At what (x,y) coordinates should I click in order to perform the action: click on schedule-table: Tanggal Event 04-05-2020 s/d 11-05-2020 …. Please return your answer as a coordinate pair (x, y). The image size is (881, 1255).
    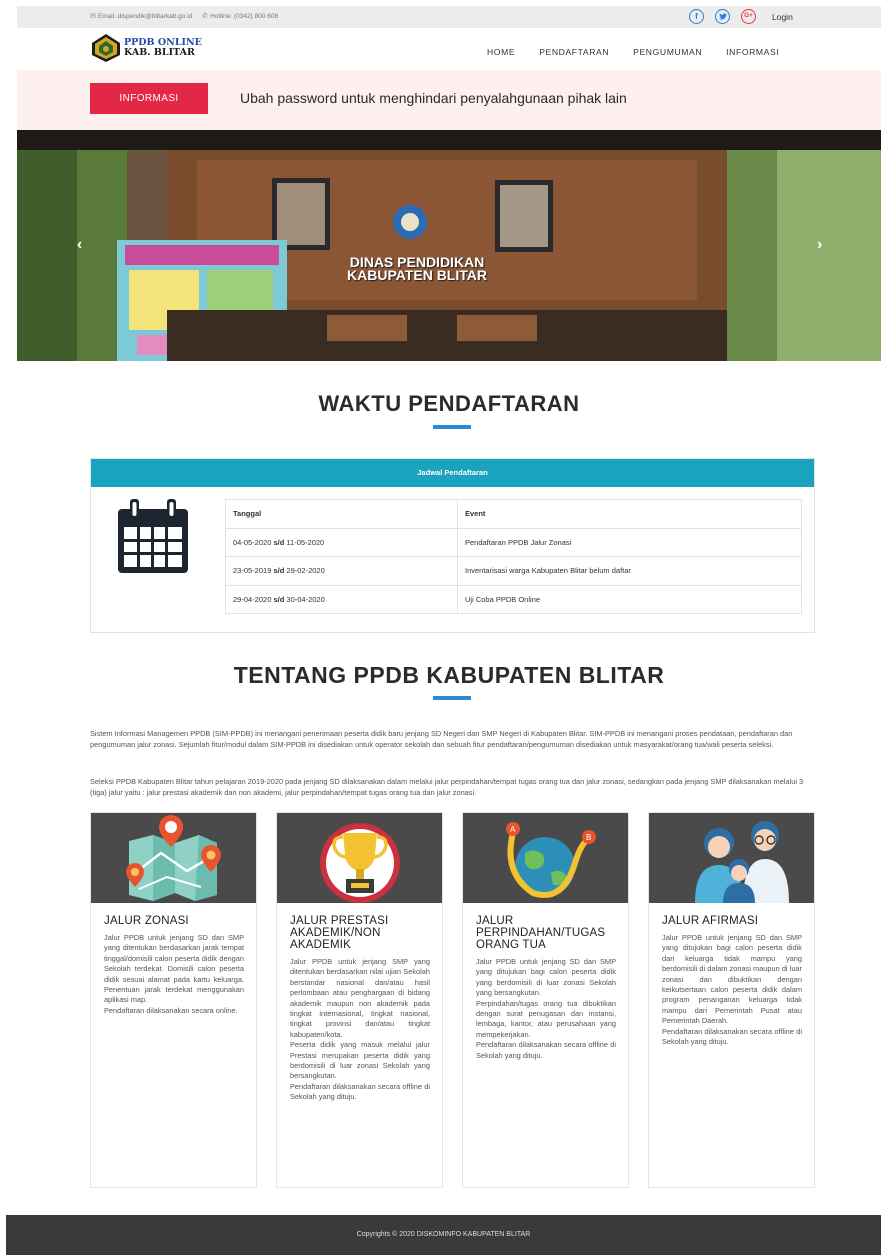
    Looking at the image, I should click on (513, 556).